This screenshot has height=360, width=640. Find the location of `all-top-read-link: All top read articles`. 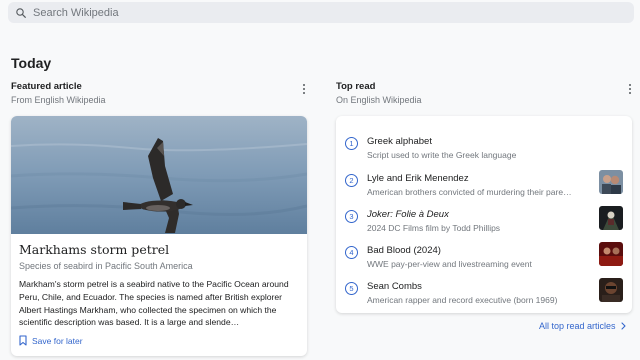

all-top-read-link: All top read articles is located at coordinates (582, 326).